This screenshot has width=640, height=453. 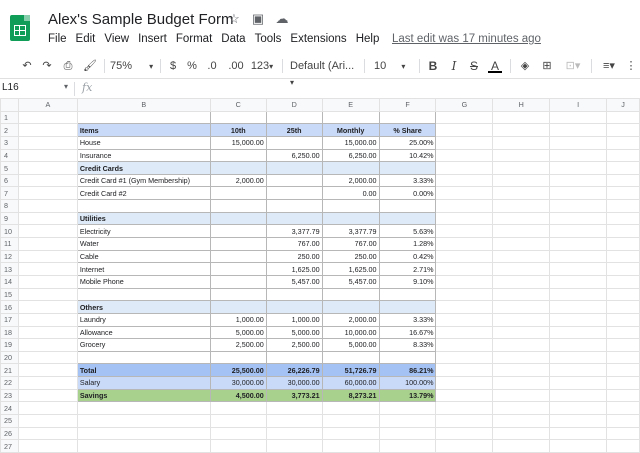 What do you see at coordinates (407, 269) in the screenshot?
I see `table-cell: 2.71%` at bounding box center [407, 269].